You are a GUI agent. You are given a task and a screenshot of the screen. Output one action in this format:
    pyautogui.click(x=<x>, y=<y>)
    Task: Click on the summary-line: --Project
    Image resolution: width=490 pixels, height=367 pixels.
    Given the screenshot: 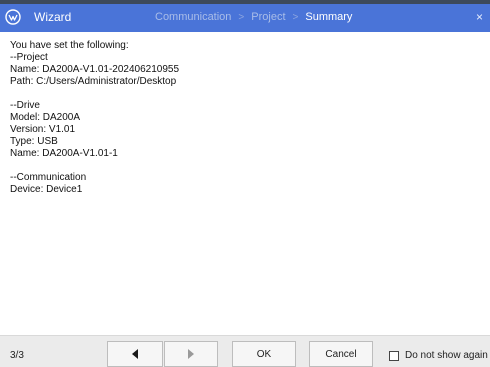 What is the action you would take?
    pyautogui.click(x=29, y=57)
    